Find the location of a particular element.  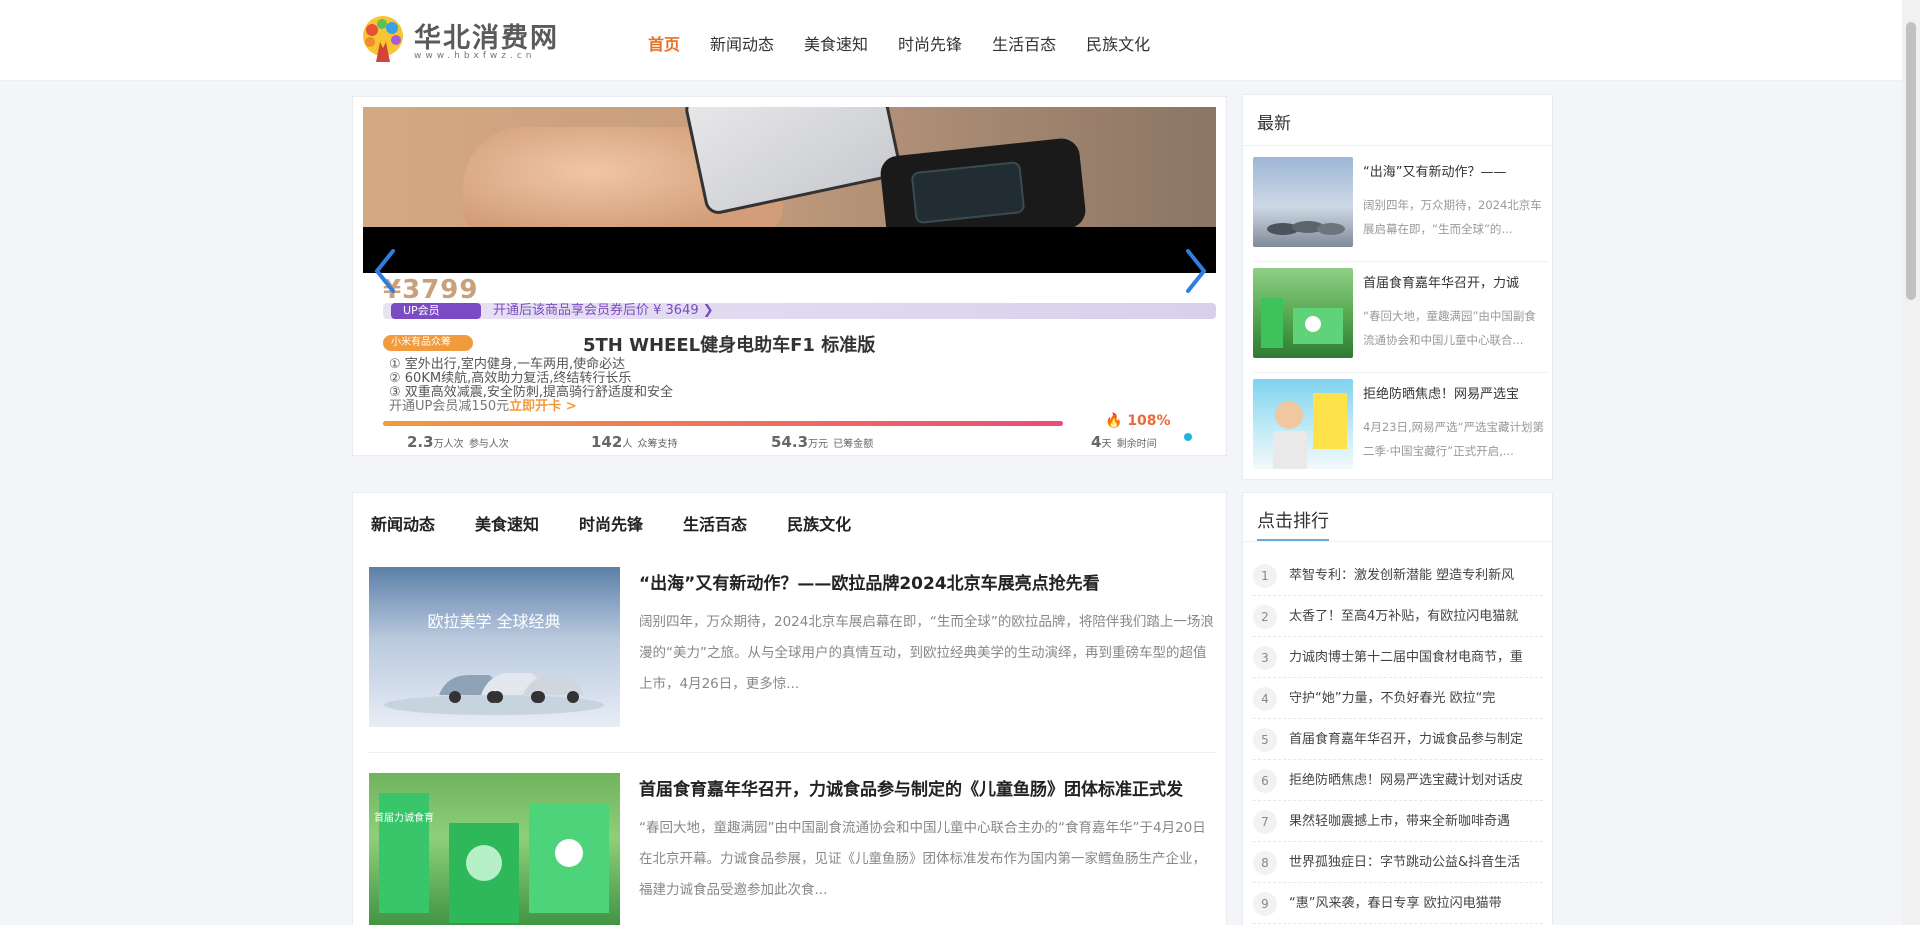

stat-value: 4 is located at coordinates (1096, 442).